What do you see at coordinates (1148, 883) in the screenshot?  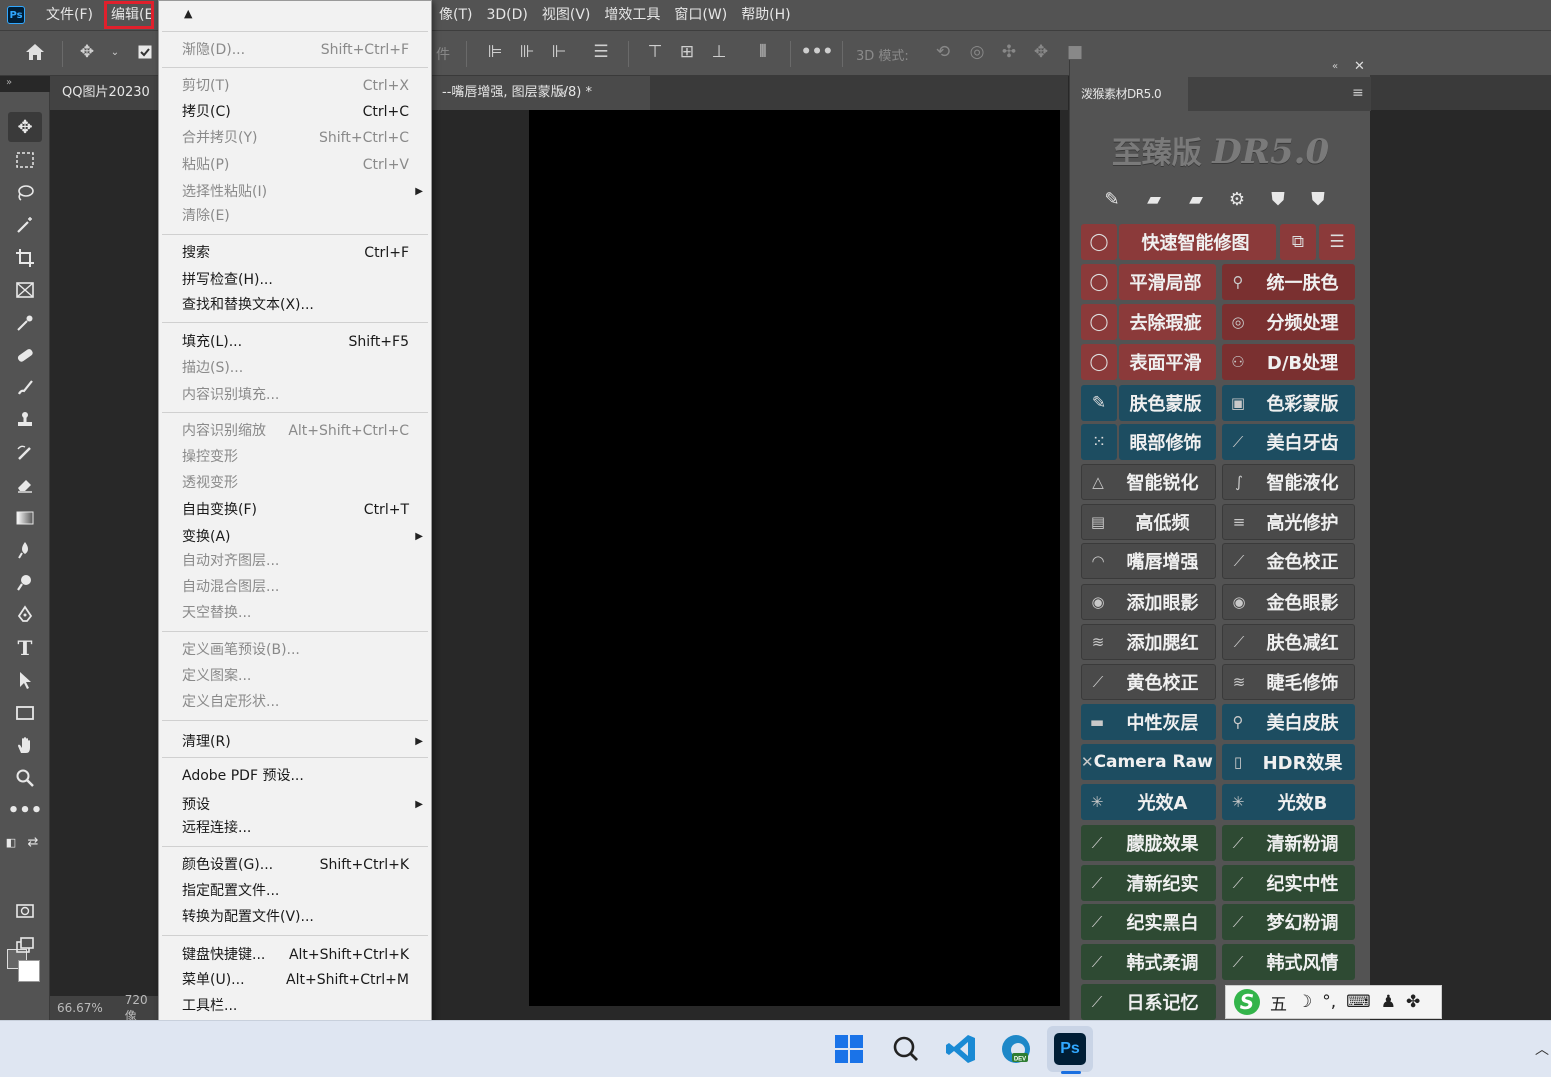 I see `fresh-documentary-button: ⟋ 清新纪实` at bounding box center [1148, 883].